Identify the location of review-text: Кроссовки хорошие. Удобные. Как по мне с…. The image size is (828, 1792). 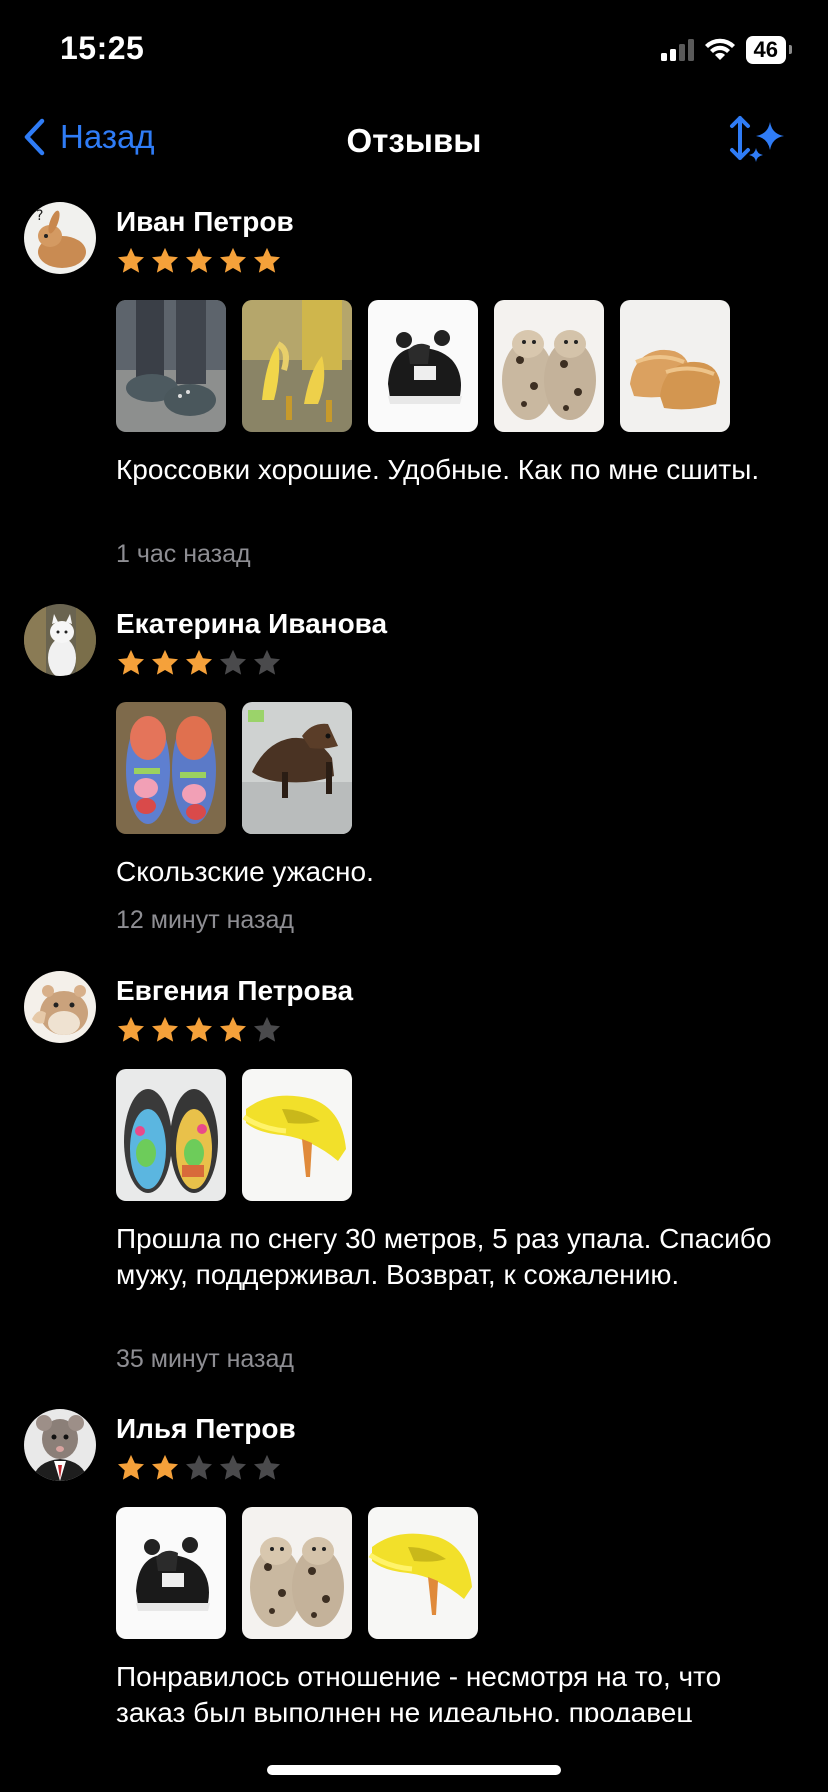
(438, 469).